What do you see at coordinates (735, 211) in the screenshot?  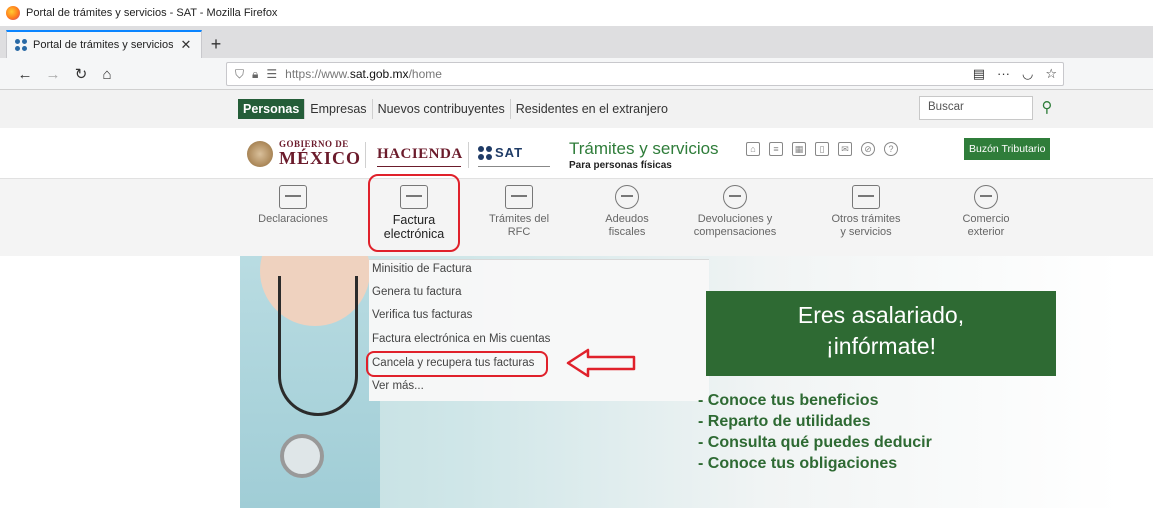 I see `category-devoluciones: Devoluciones y compensaciones` at bounding box center [735, 211].